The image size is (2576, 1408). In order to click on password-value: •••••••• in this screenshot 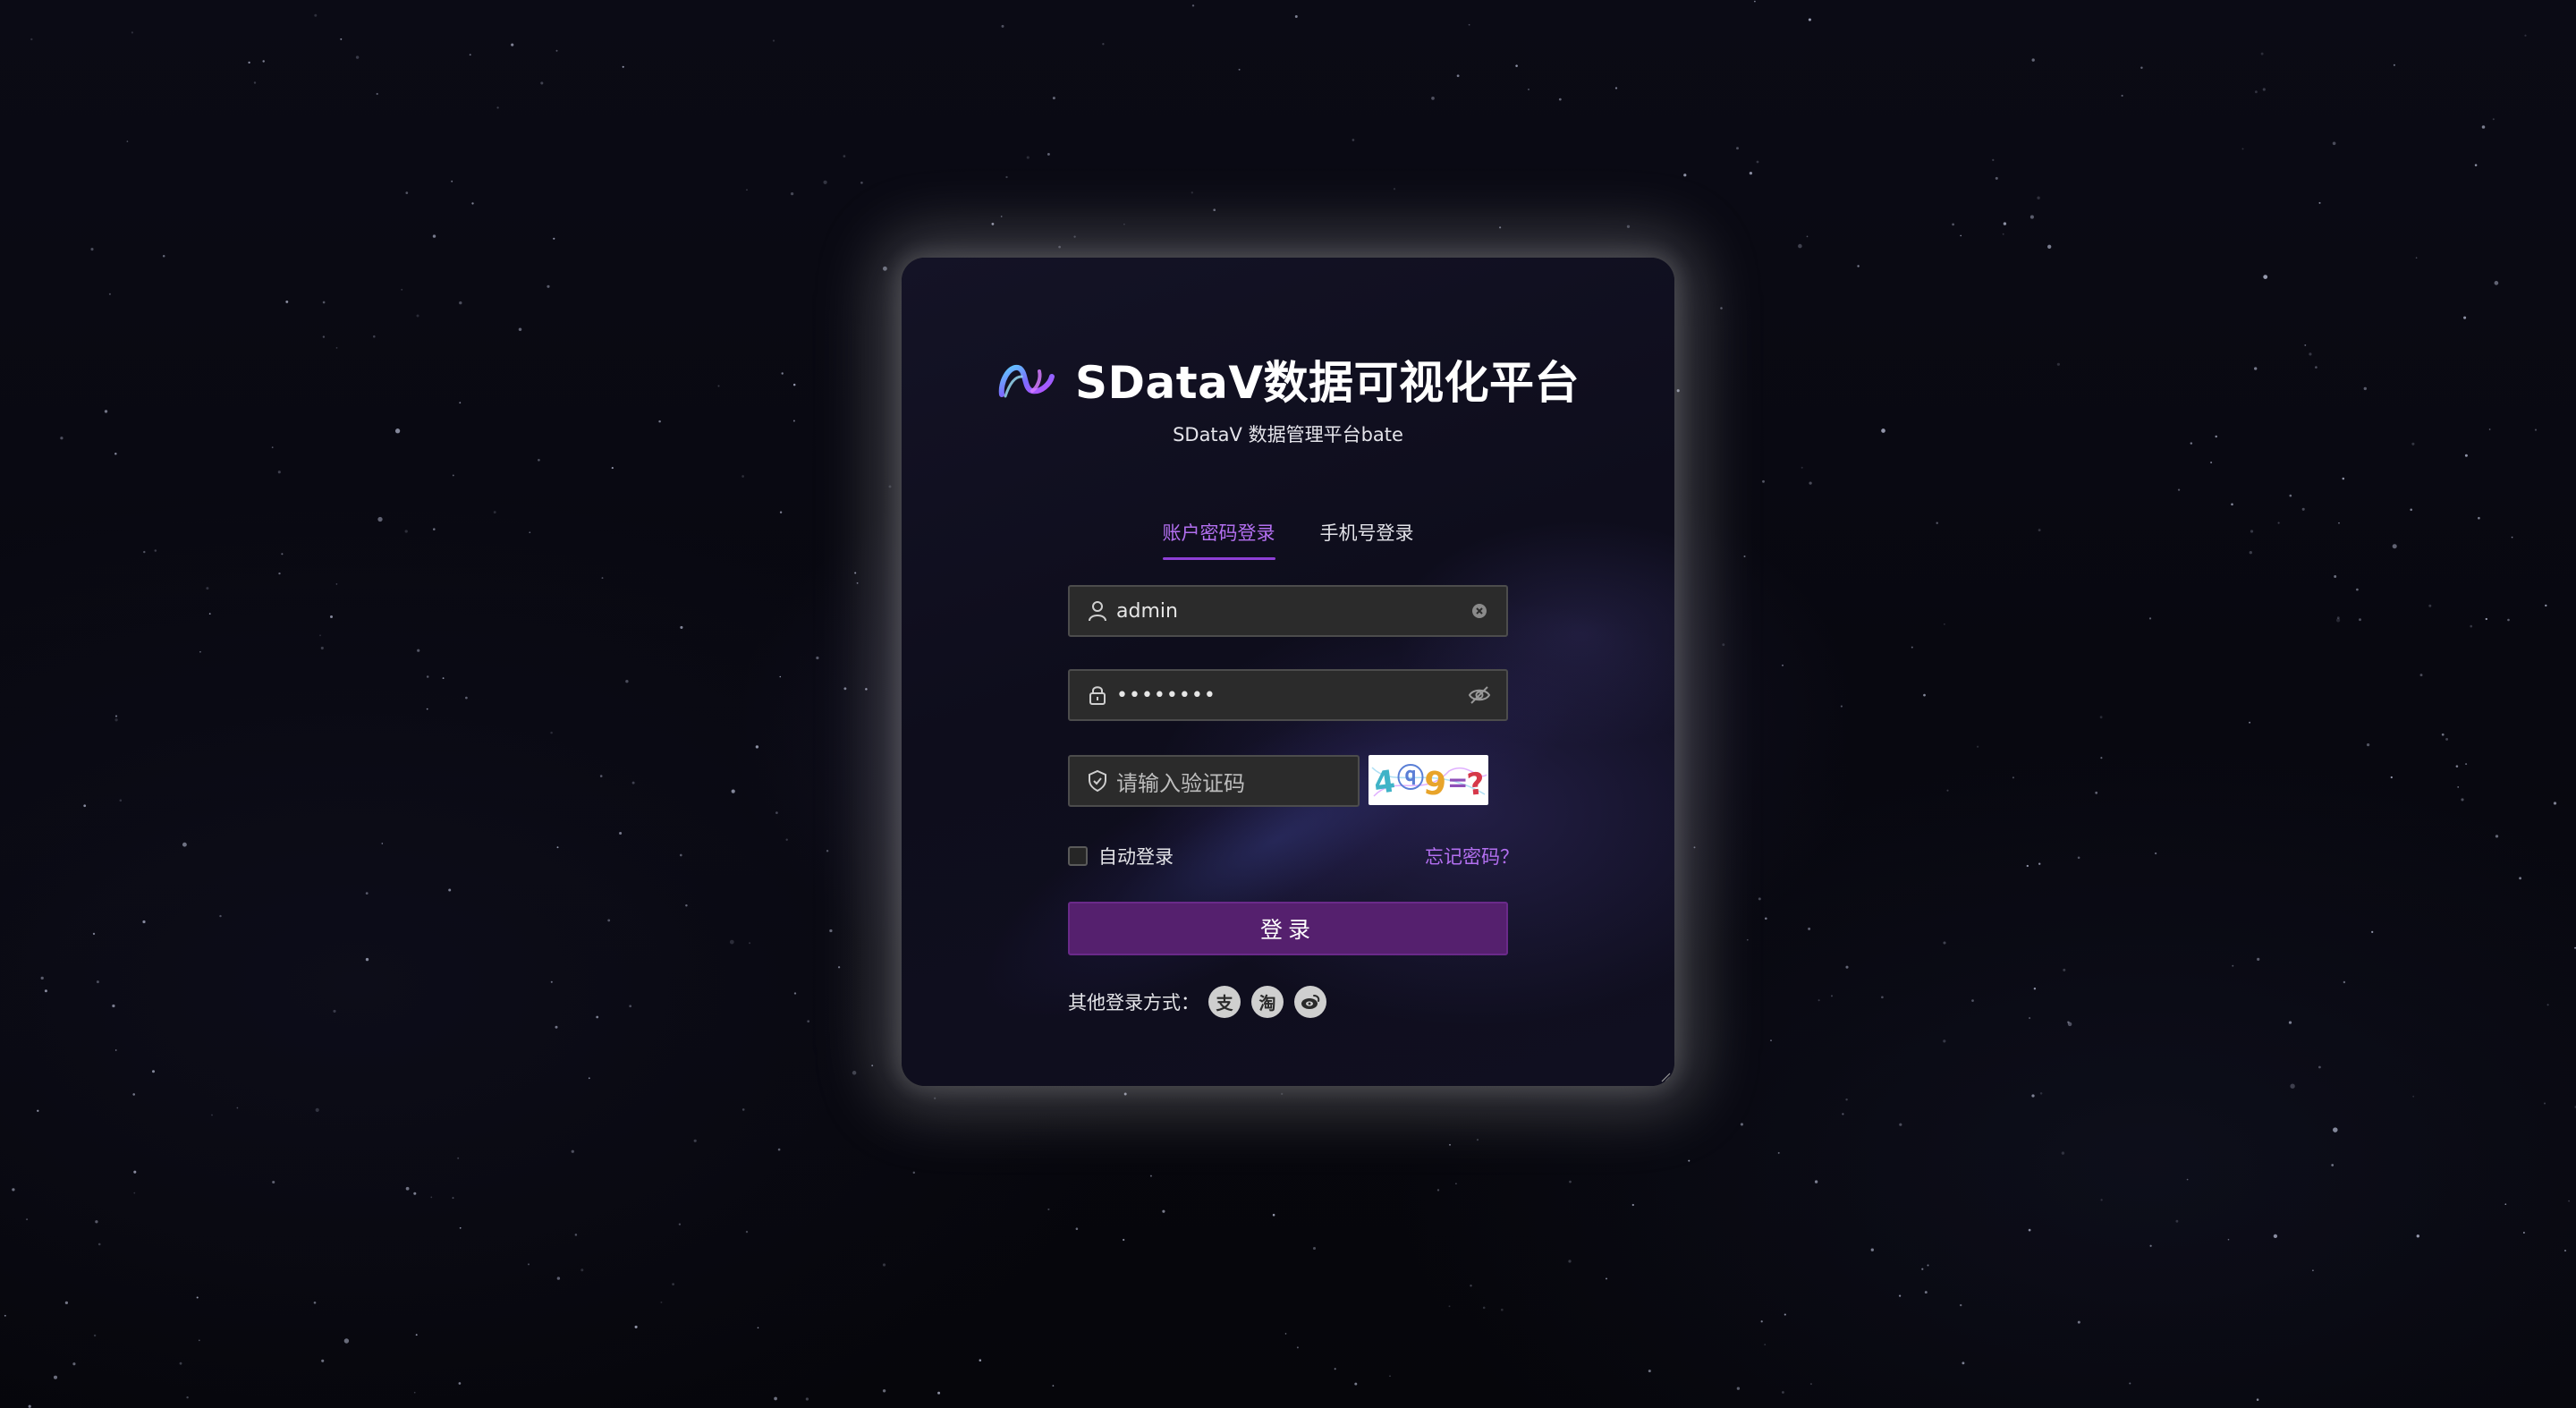, I will do `click(1287, 695)`.